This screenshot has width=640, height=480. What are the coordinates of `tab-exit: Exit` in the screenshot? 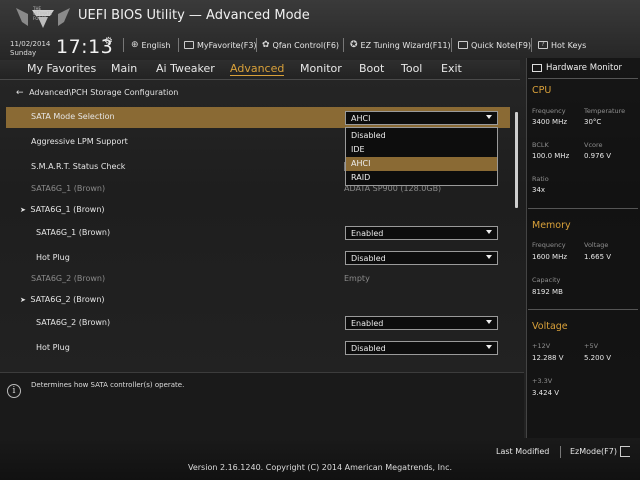 It's located at (451, 68).